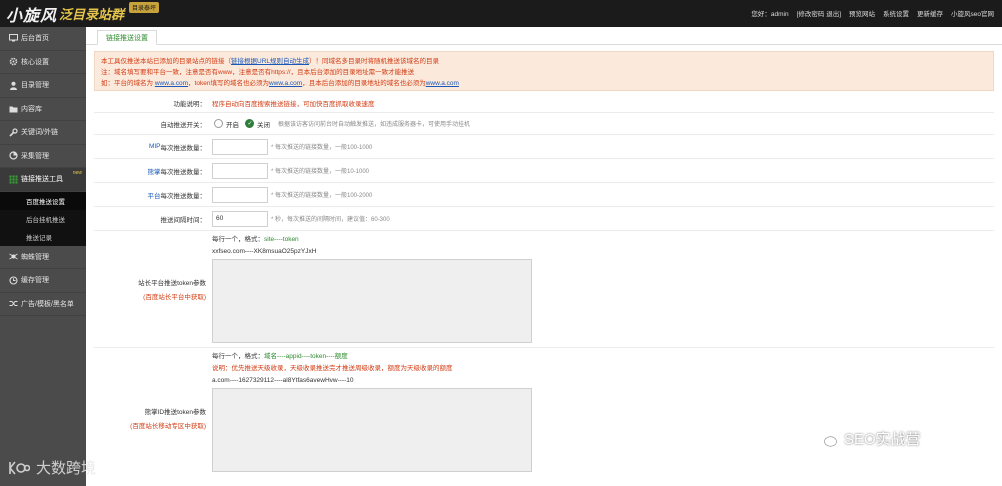  What do you see at coordinates (43, 200) in the screenshot?
I see `sidebar-subitem-baidu-push-settings: 百度推送设置` at bounding box center [43, 200].